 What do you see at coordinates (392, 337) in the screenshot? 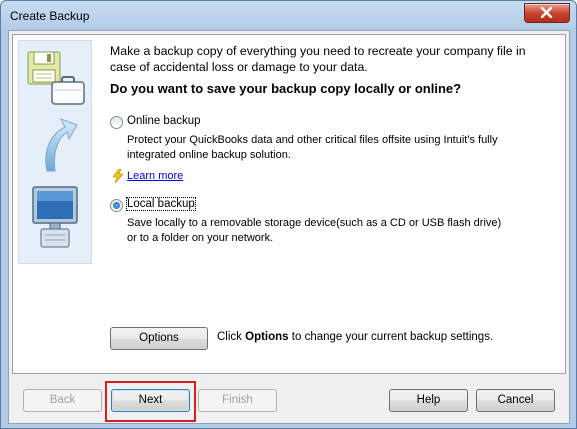
I see `options-note-suffix: to change your current backup settings.` at bounding box center [392, 337].